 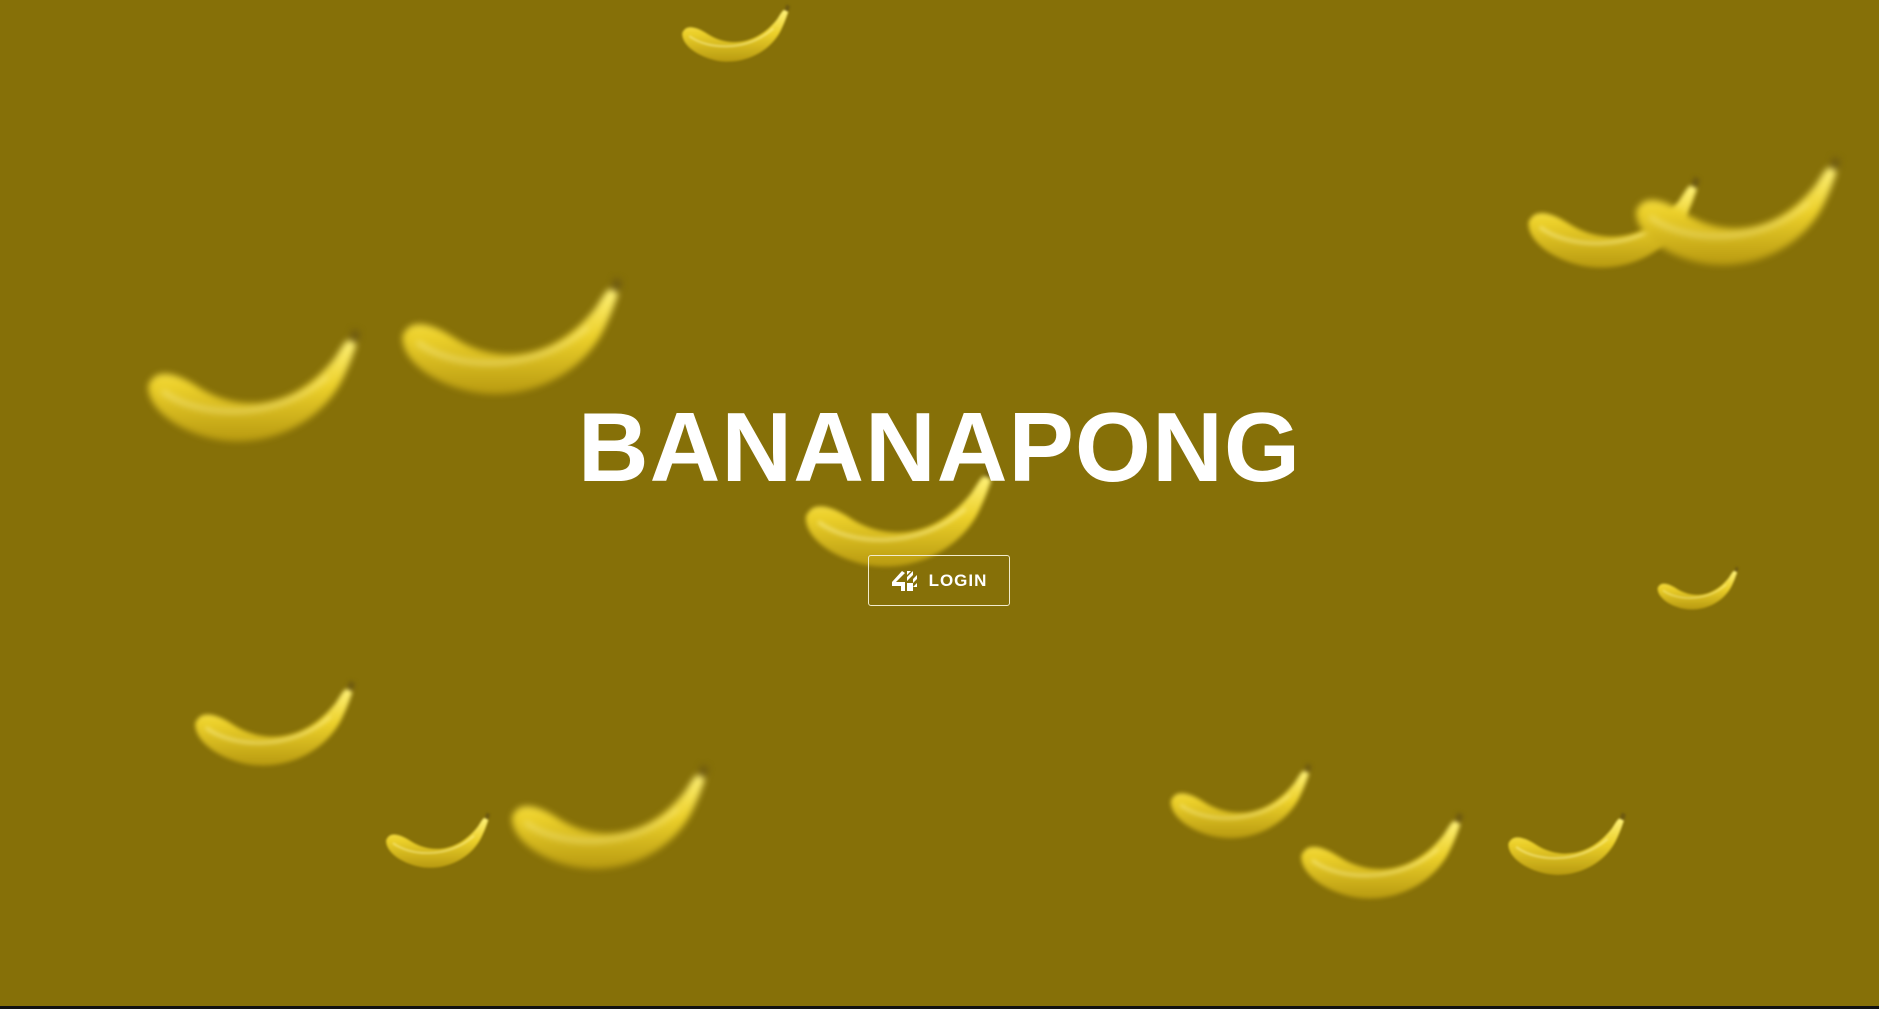 What do you see at coordinates (939, 447) in the screenshot?
I see `app-title: BANANAPONG` at bounding box center [939, 447].